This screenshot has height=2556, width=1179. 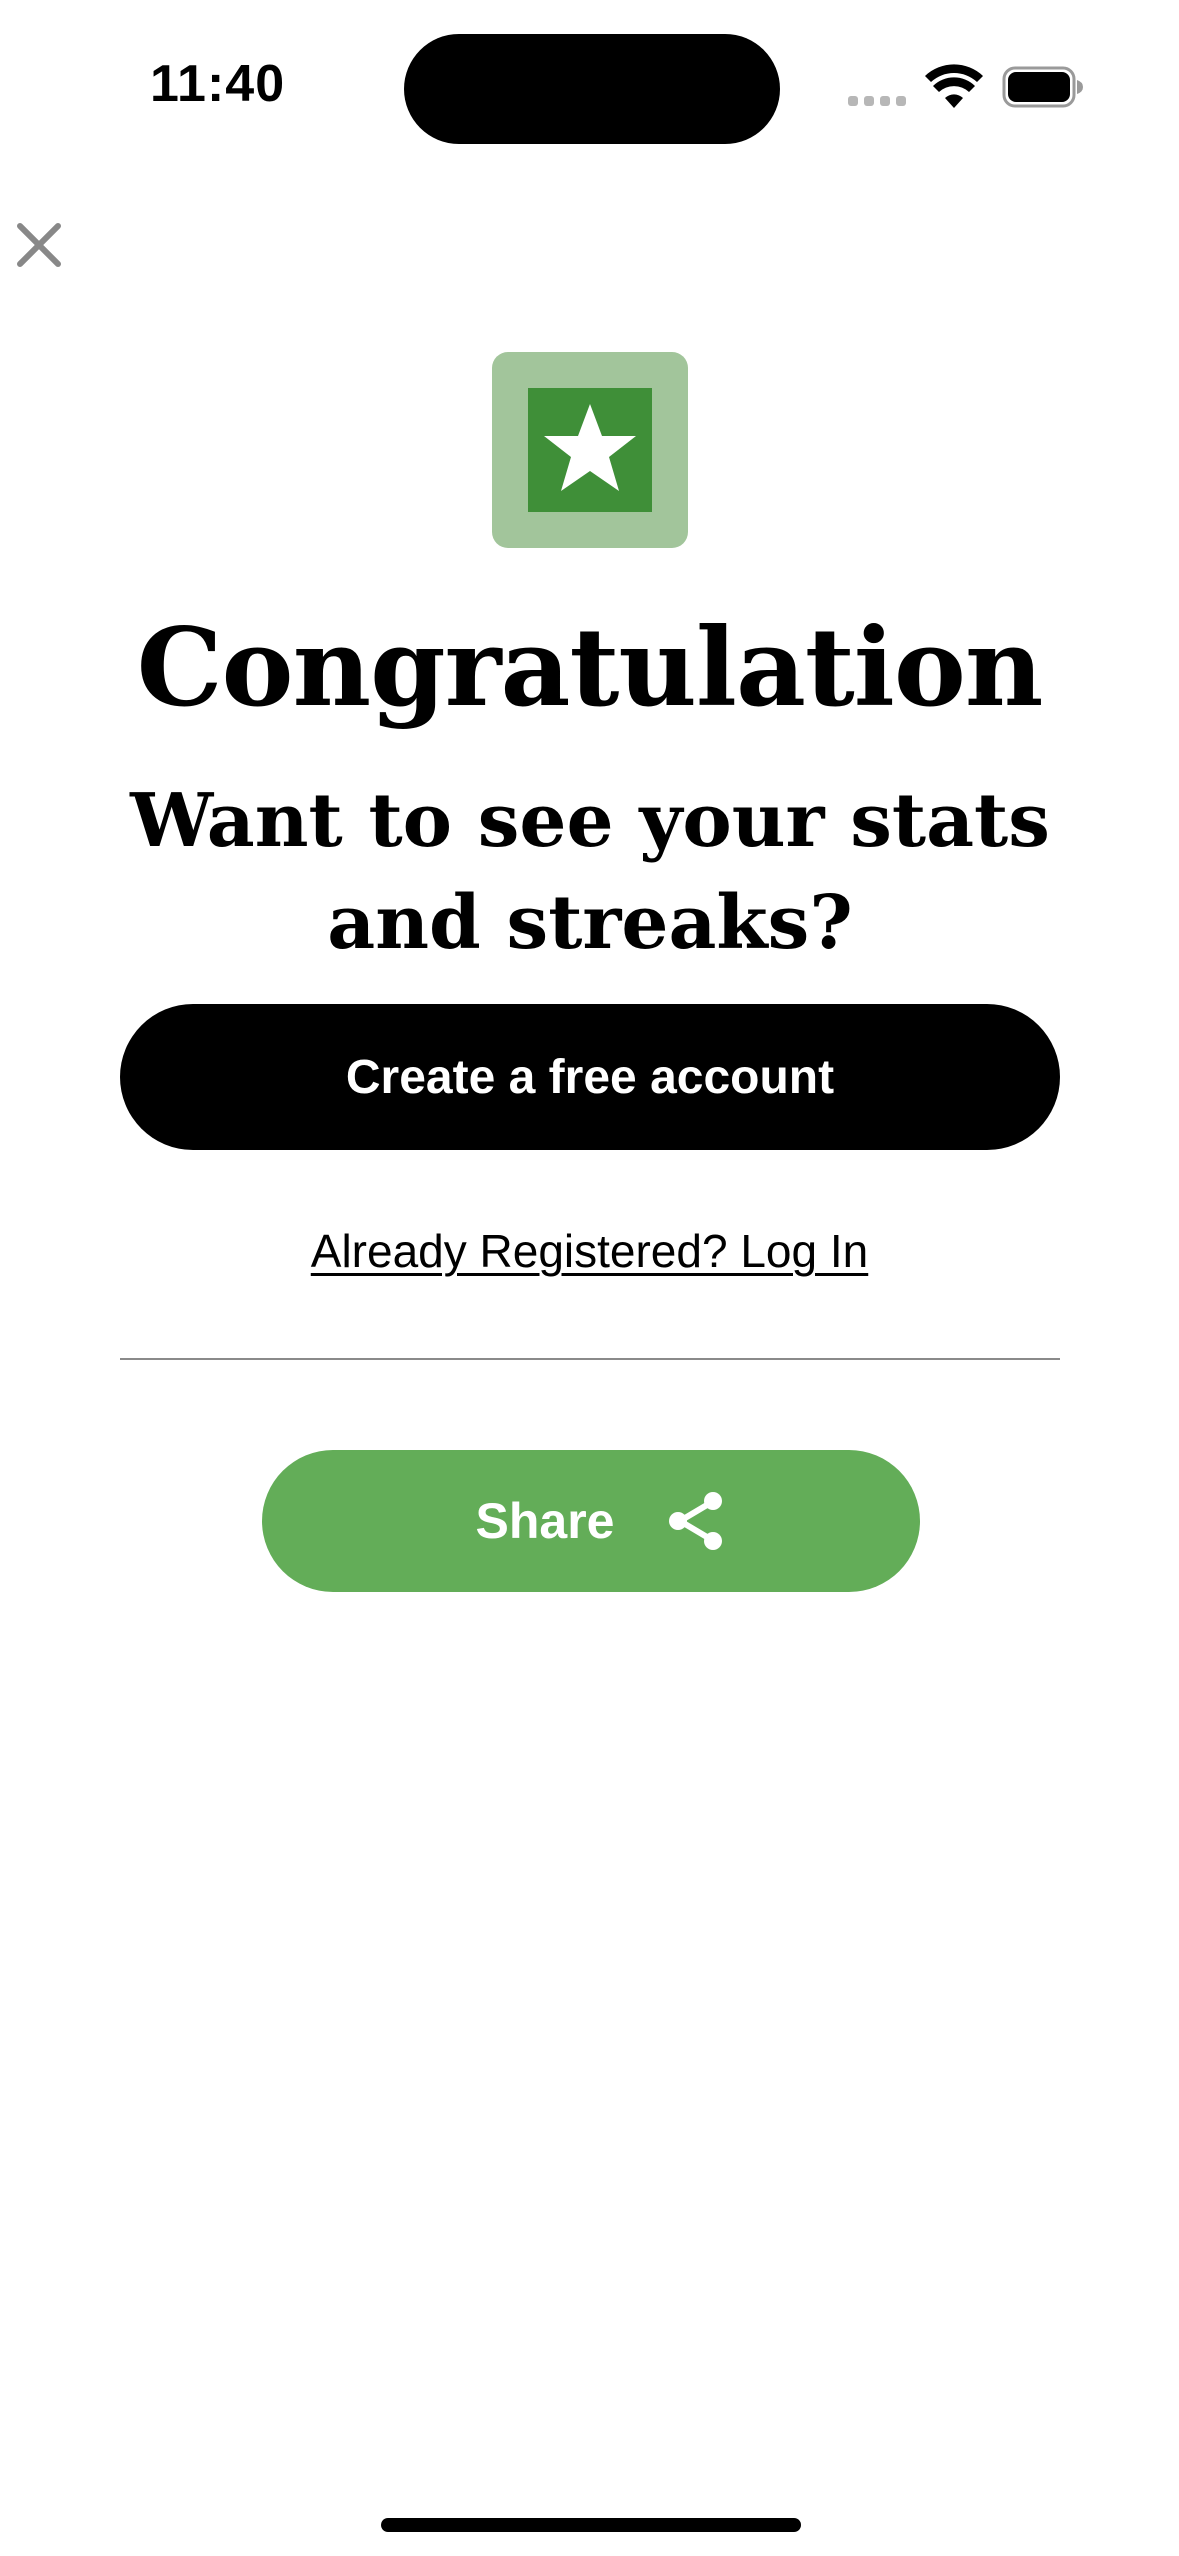 I want to click on page-title: Congratulation, so click(x=590, y=668).